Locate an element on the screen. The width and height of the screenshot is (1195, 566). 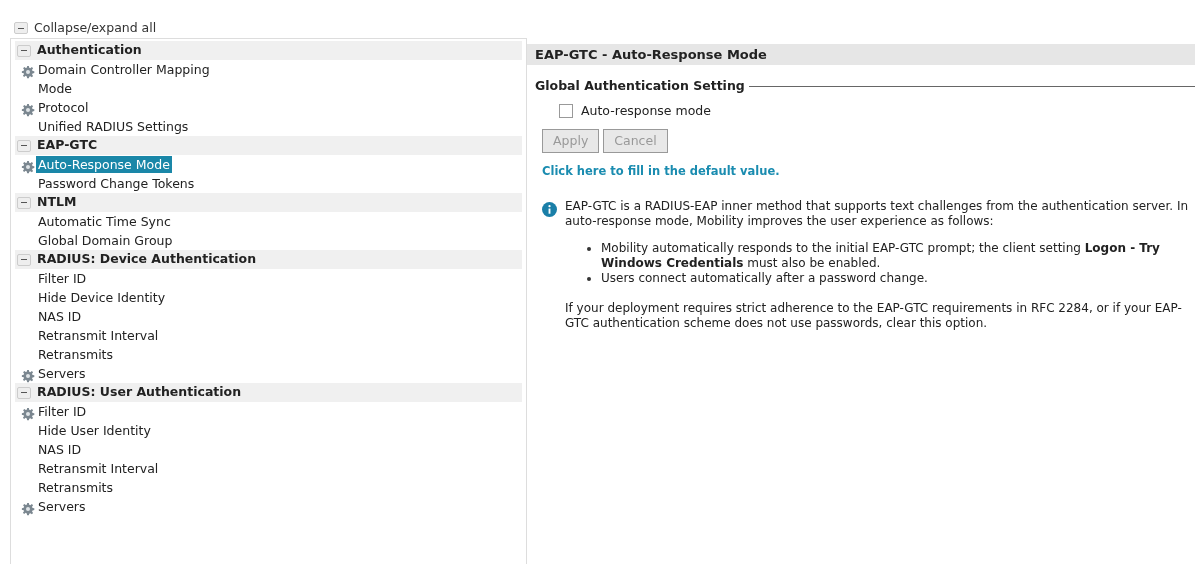
tree-item: Protocol is located at coordinates (63, 107).